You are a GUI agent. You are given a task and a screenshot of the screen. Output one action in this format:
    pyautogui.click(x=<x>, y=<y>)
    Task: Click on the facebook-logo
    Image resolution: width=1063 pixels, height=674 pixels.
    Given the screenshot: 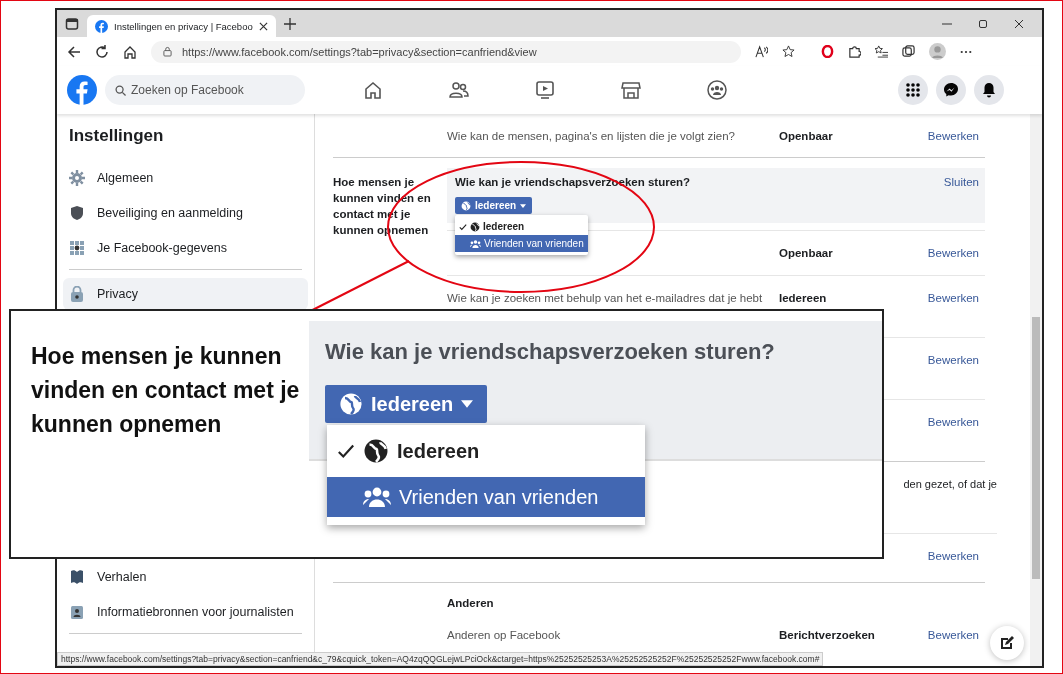 What is the action you would take?
    pyautogui.click(x=82, y=90)
    